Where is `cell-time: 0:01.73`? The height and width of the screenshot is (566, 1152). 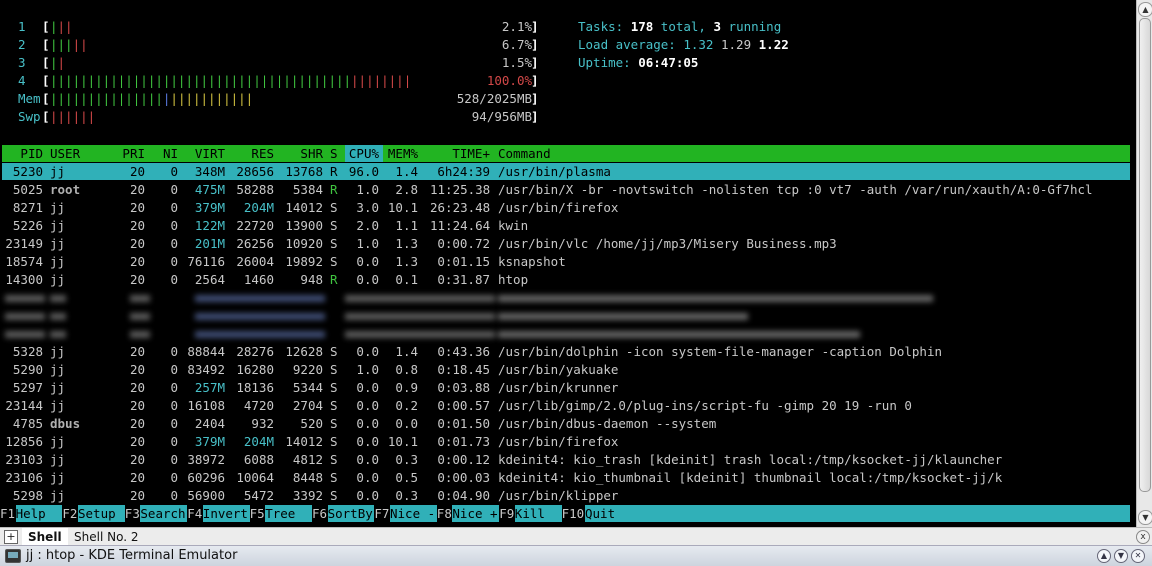
cell-time: 0:01.73 is located at coordinates (463, 441).